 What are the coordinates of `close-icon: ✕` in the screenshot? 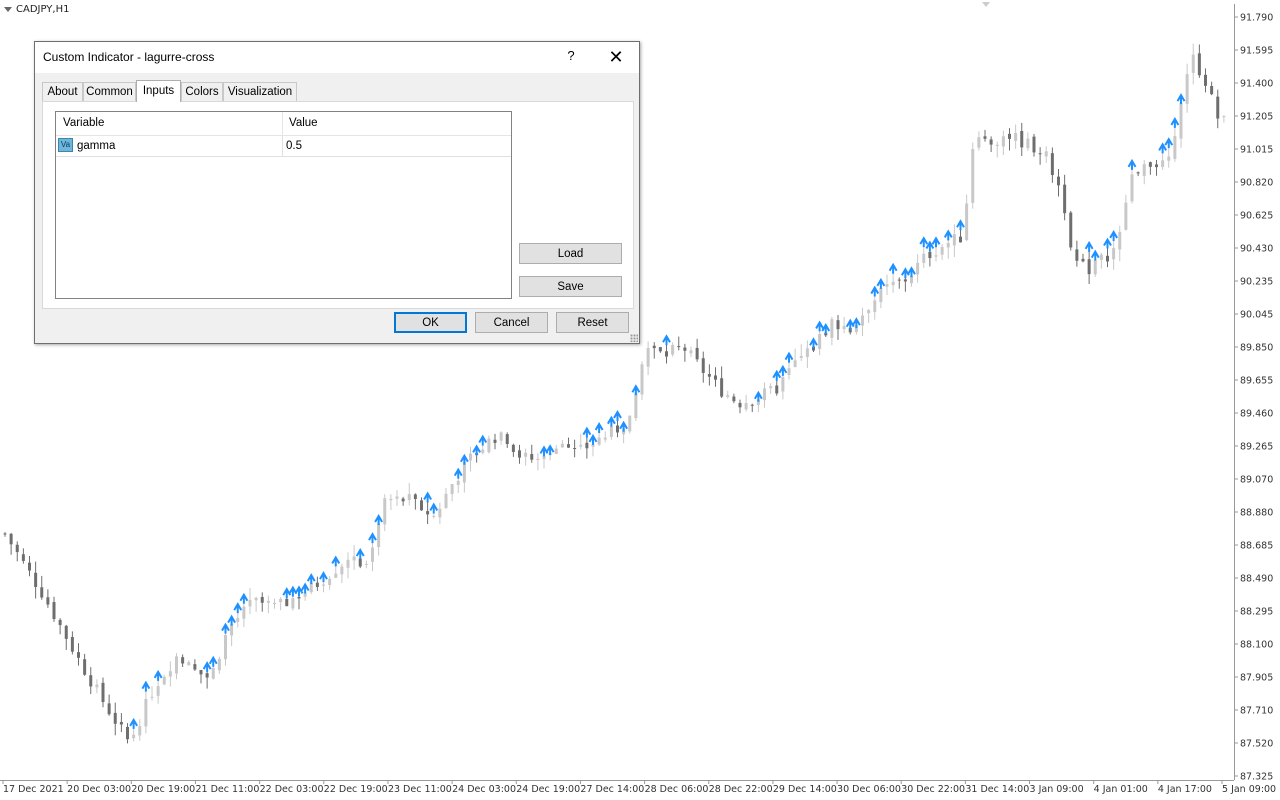 It's located at (616, 57).